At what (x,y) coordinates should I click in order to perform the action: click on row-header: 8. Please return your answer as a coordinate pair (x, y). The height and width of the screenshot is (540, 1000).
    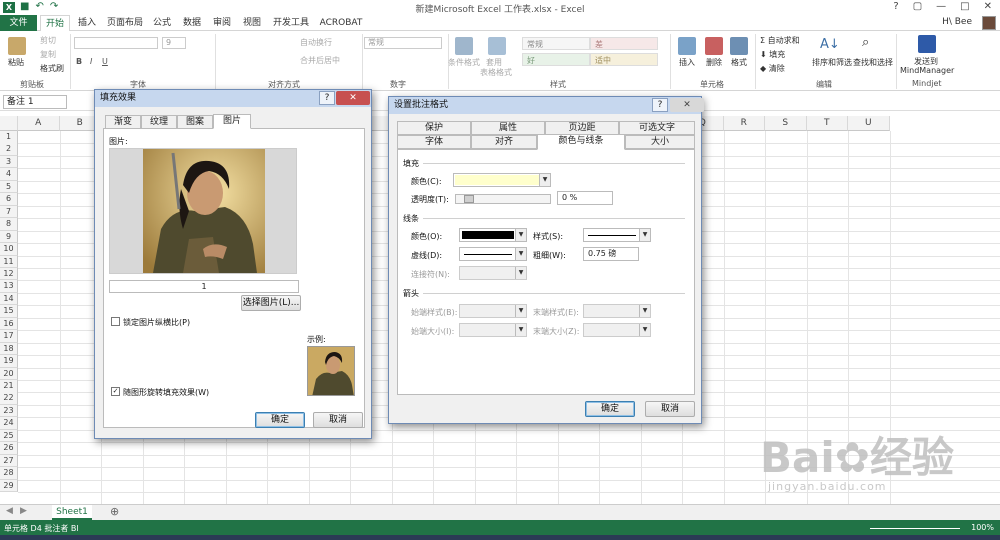
    Looking at the image, I should click on (9, 224).